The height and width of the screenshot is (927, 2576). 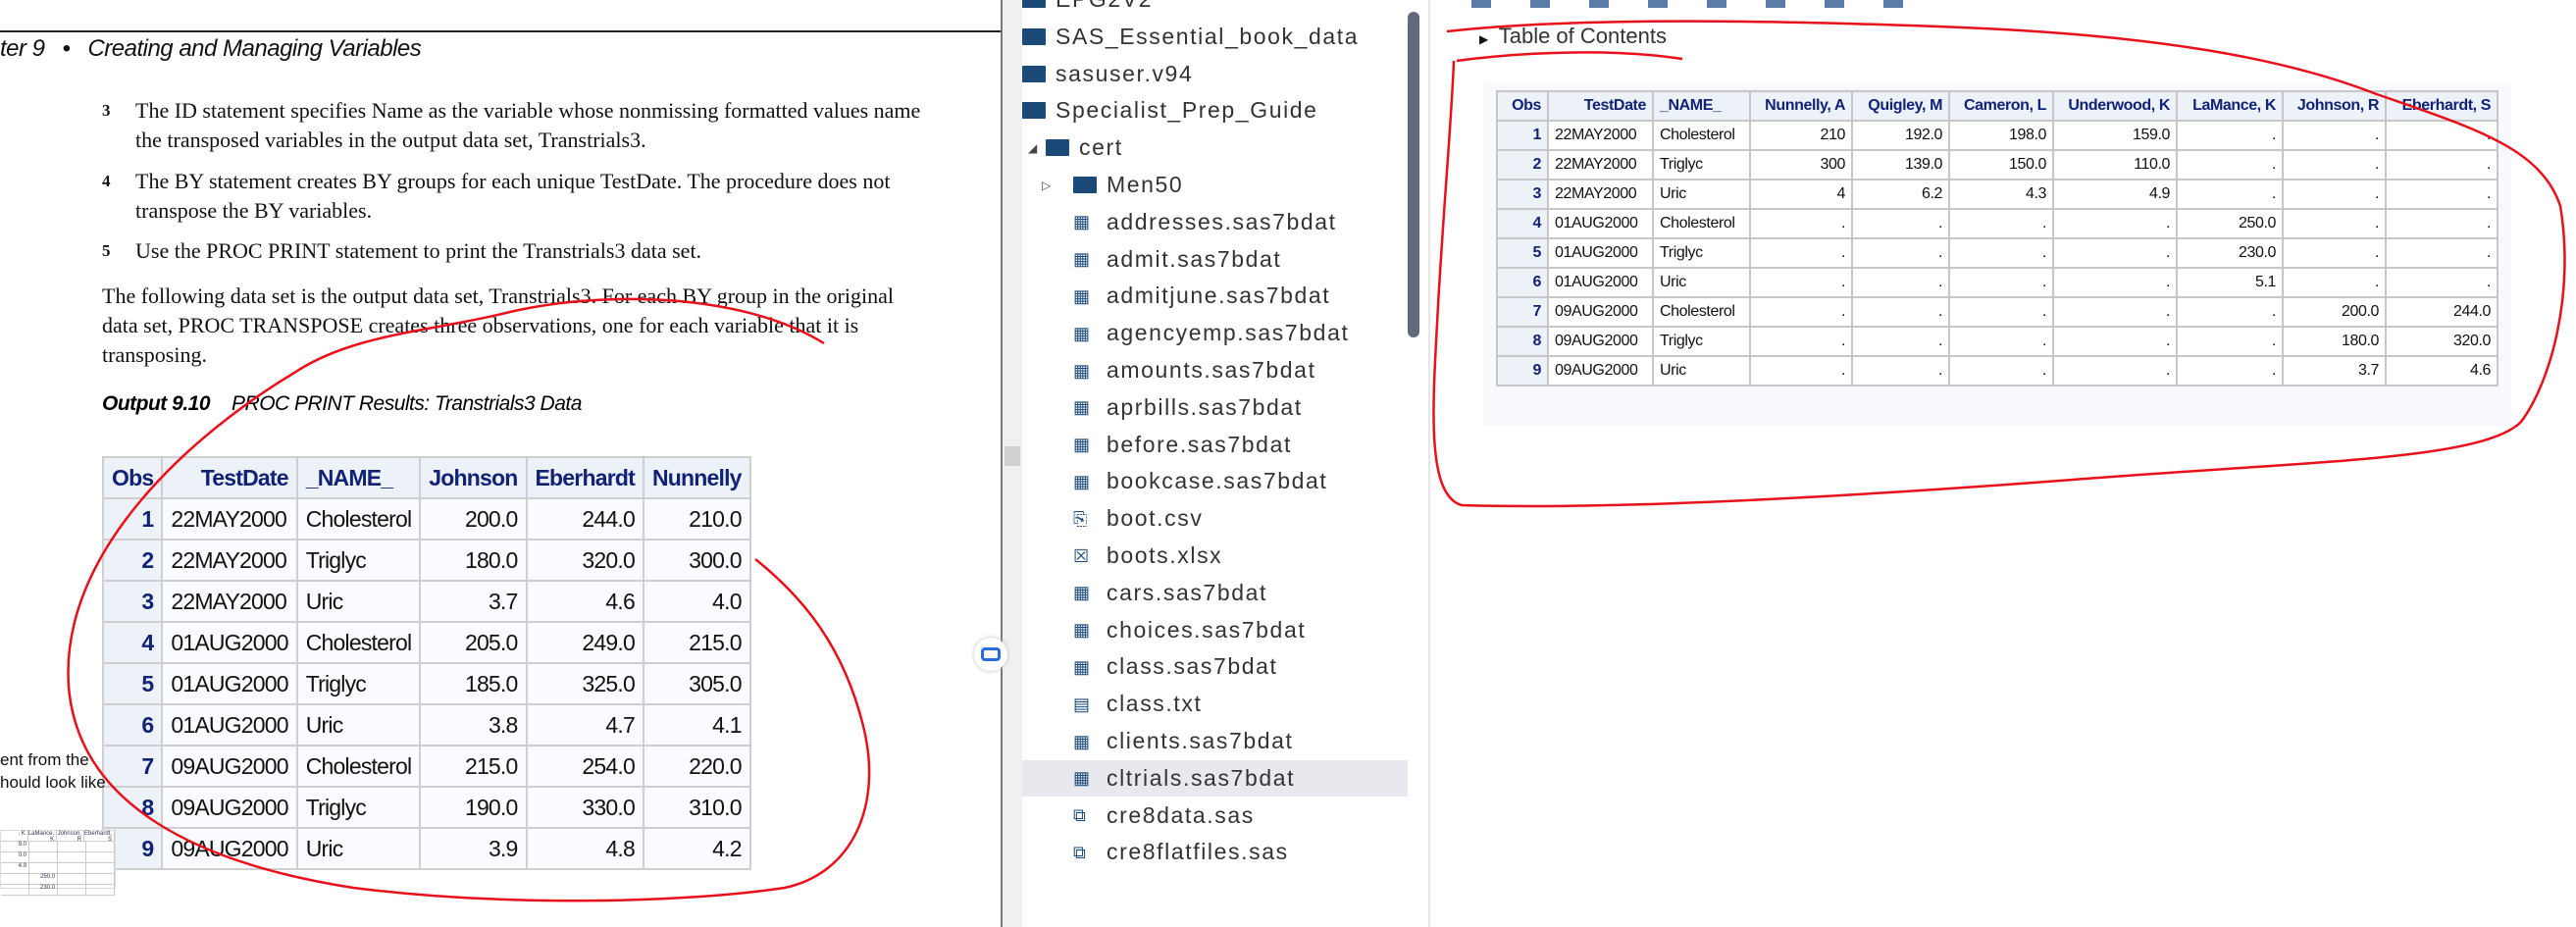 What do you see at coordinates (1205, 406) in the screenshot?
I see `tree-item-label: aprbills.sas7bdat` at bounding box center [1205, 406].